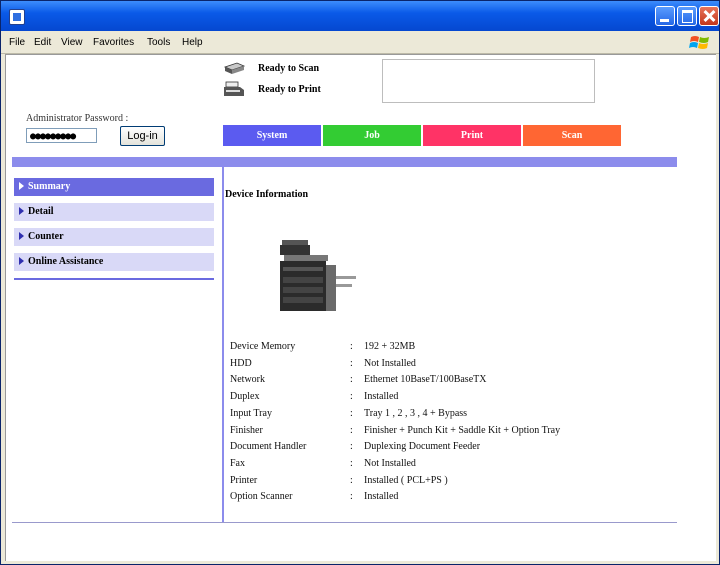 The width and height of the screenshot is (720, 565). Describe the element at coordinates (223, 344) in the screenshot. I see `panel-divider` at that location.